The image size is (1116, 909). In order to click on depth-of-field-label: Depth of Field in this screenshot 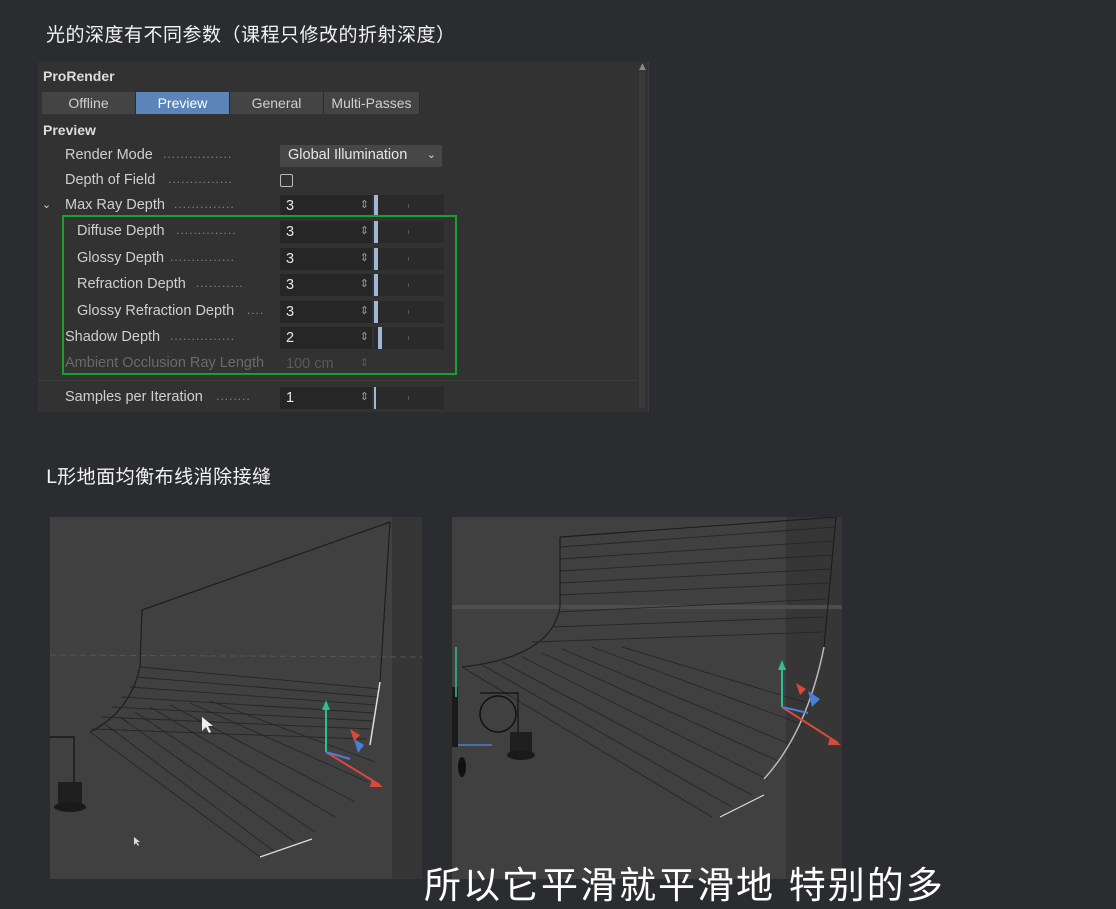, I will do `click(110, 180)`.